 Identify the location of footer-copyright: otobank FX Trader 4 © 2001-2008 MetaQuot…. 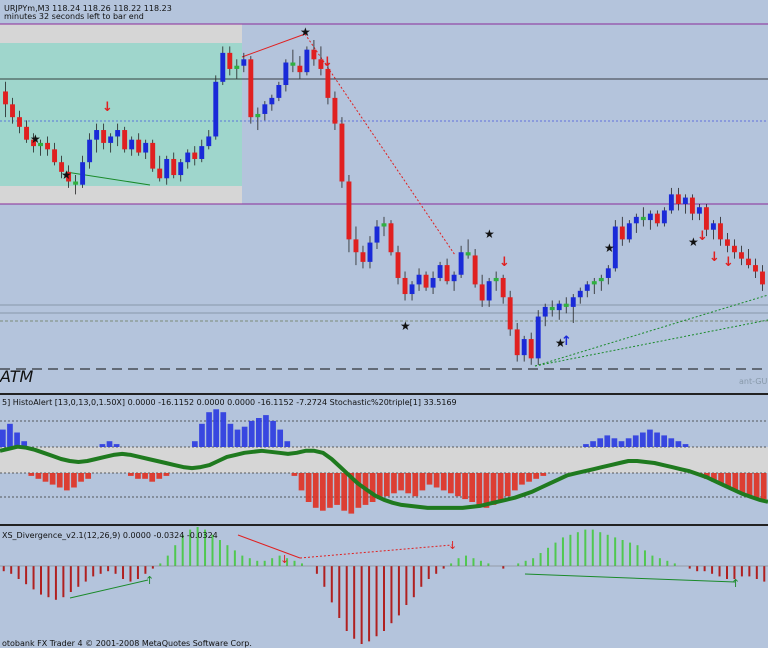
(127, 643).